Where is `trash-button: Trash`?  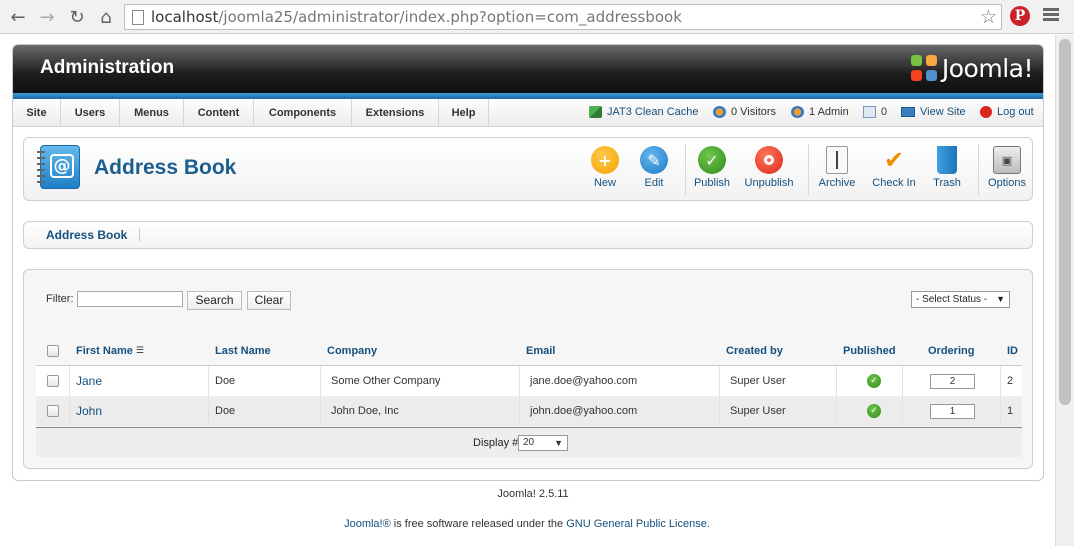
trash-button: Trash is located at coordinates (947, 171).